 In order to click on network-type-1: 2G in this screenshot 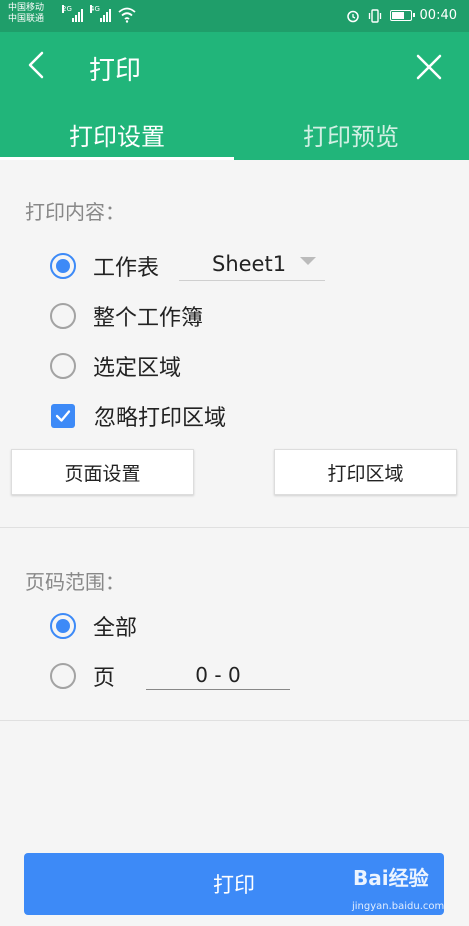, I will do `click(67, 9)`.